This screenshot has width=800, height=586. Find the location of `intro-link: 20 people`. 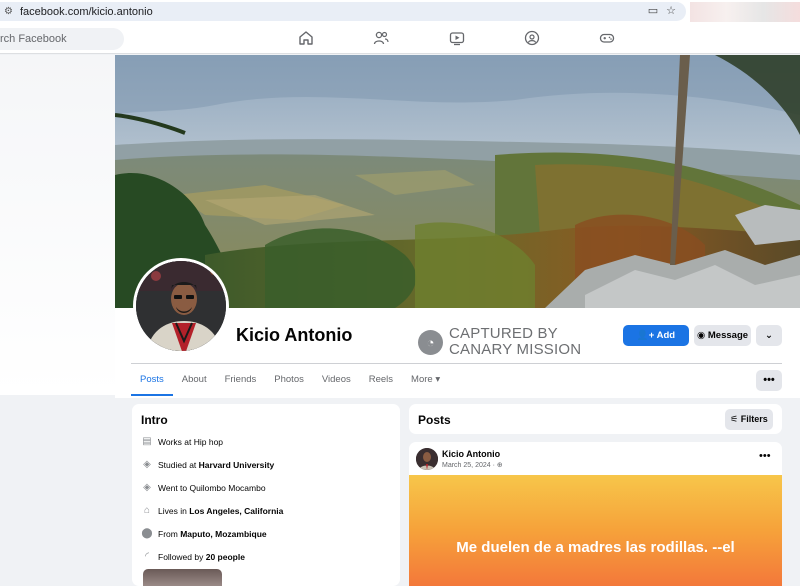

intro-link: 20 people is located at coordinates (225, 557).